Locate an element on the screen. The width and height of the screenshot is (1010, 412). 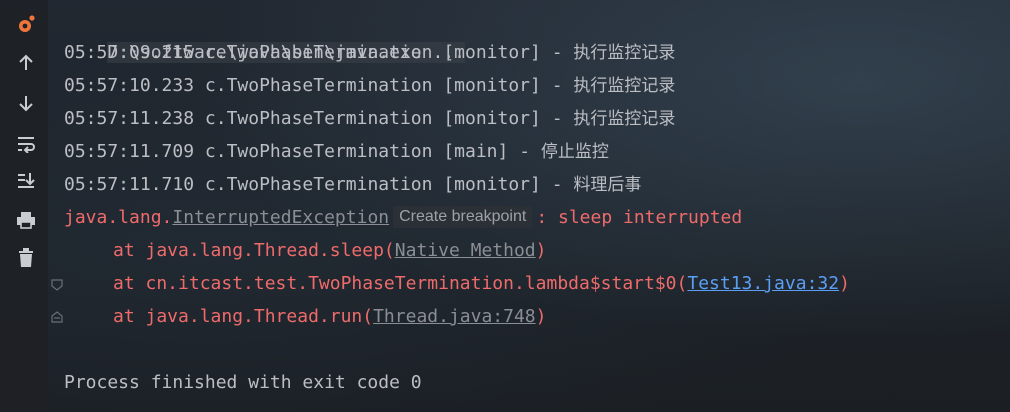
console-toolbar is located at coordinates (24, 206).